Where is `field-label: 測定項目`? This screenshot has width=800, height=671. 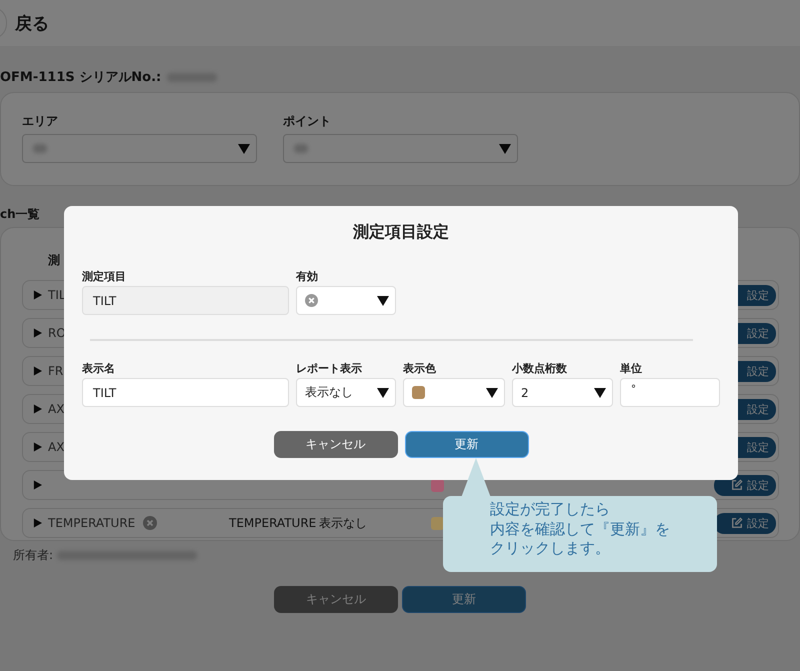
field-label: 測定項目 is located at coordinates (104, 276).